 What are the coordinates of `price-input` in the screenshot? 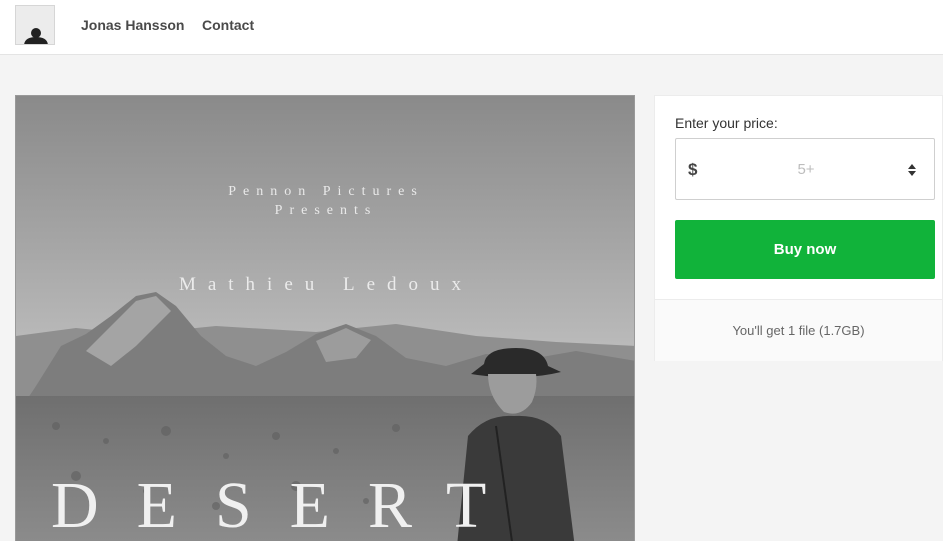 It's located at (806, 169).